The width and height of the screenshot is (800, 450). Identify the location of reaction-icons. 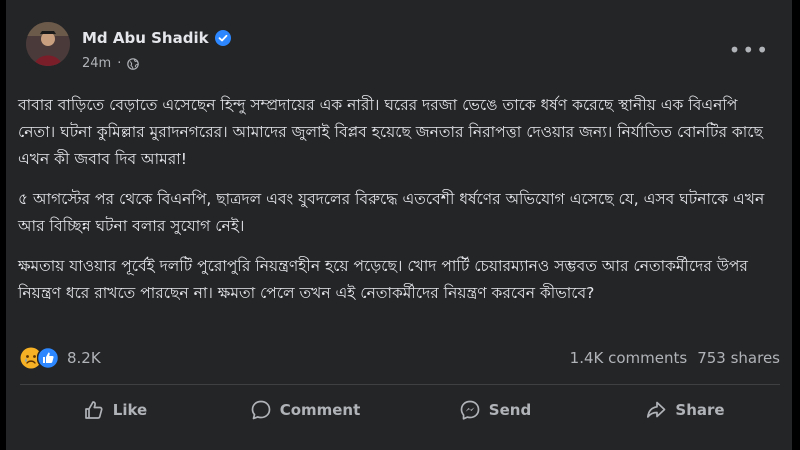
(39, 358).